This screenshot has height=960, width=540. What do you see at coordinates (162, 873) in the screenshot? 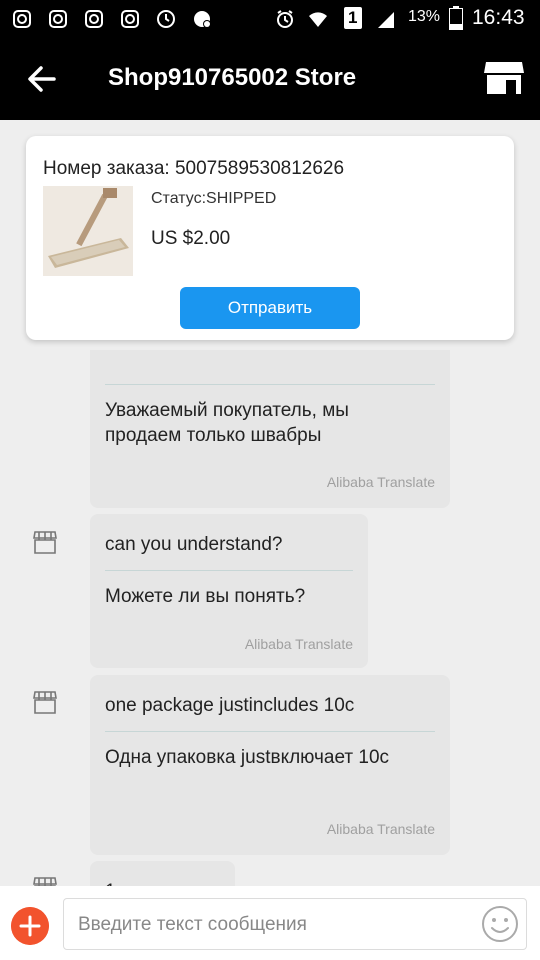
I see `message-bubble: 1` at bounding box center [162, 873].